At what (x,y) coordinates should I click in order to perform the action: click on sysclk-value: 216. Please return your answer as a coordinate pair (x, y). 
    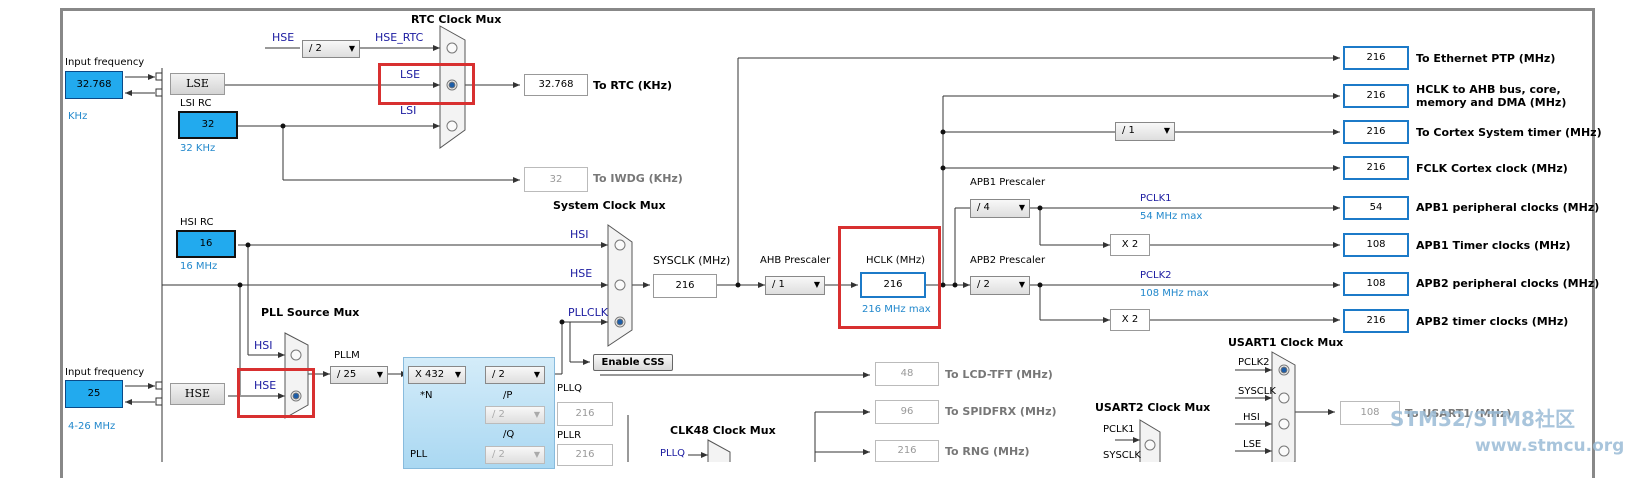
    Looking at the image, I should click on (685, 286).